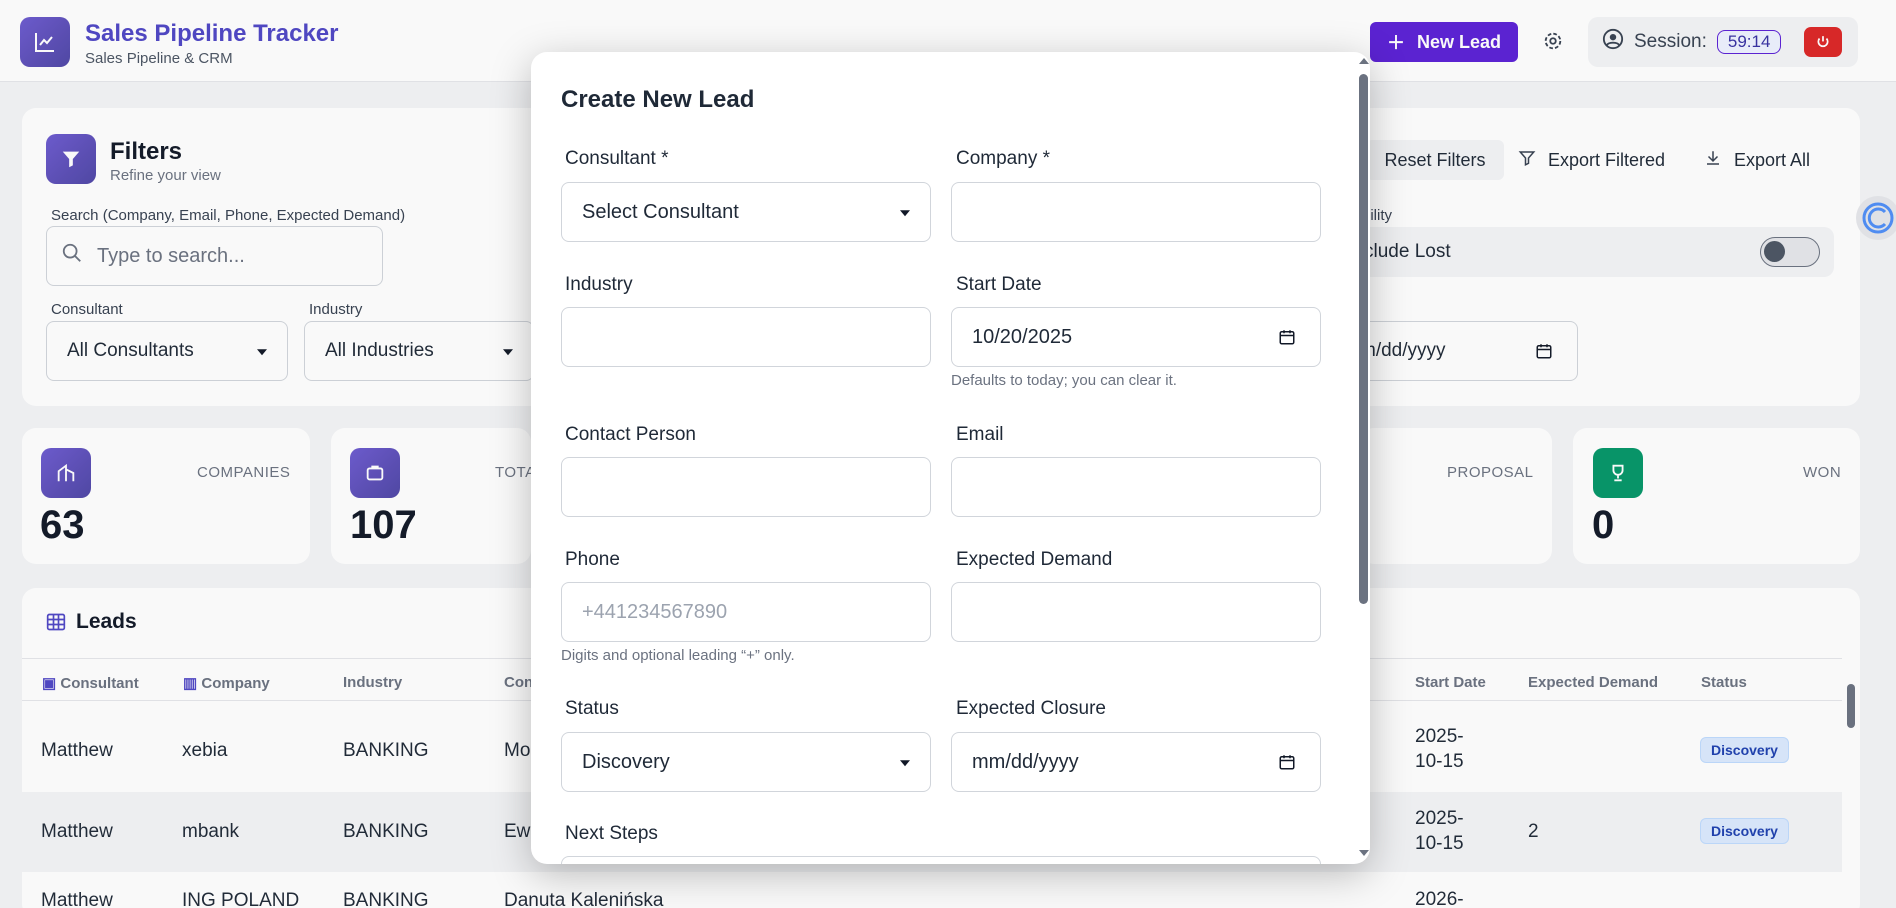 The width and height of the screenshot is (1896, 908). Describe the element at coordinates (599, 284) in the screenshot. I see `industry-label: Industry` at that location.